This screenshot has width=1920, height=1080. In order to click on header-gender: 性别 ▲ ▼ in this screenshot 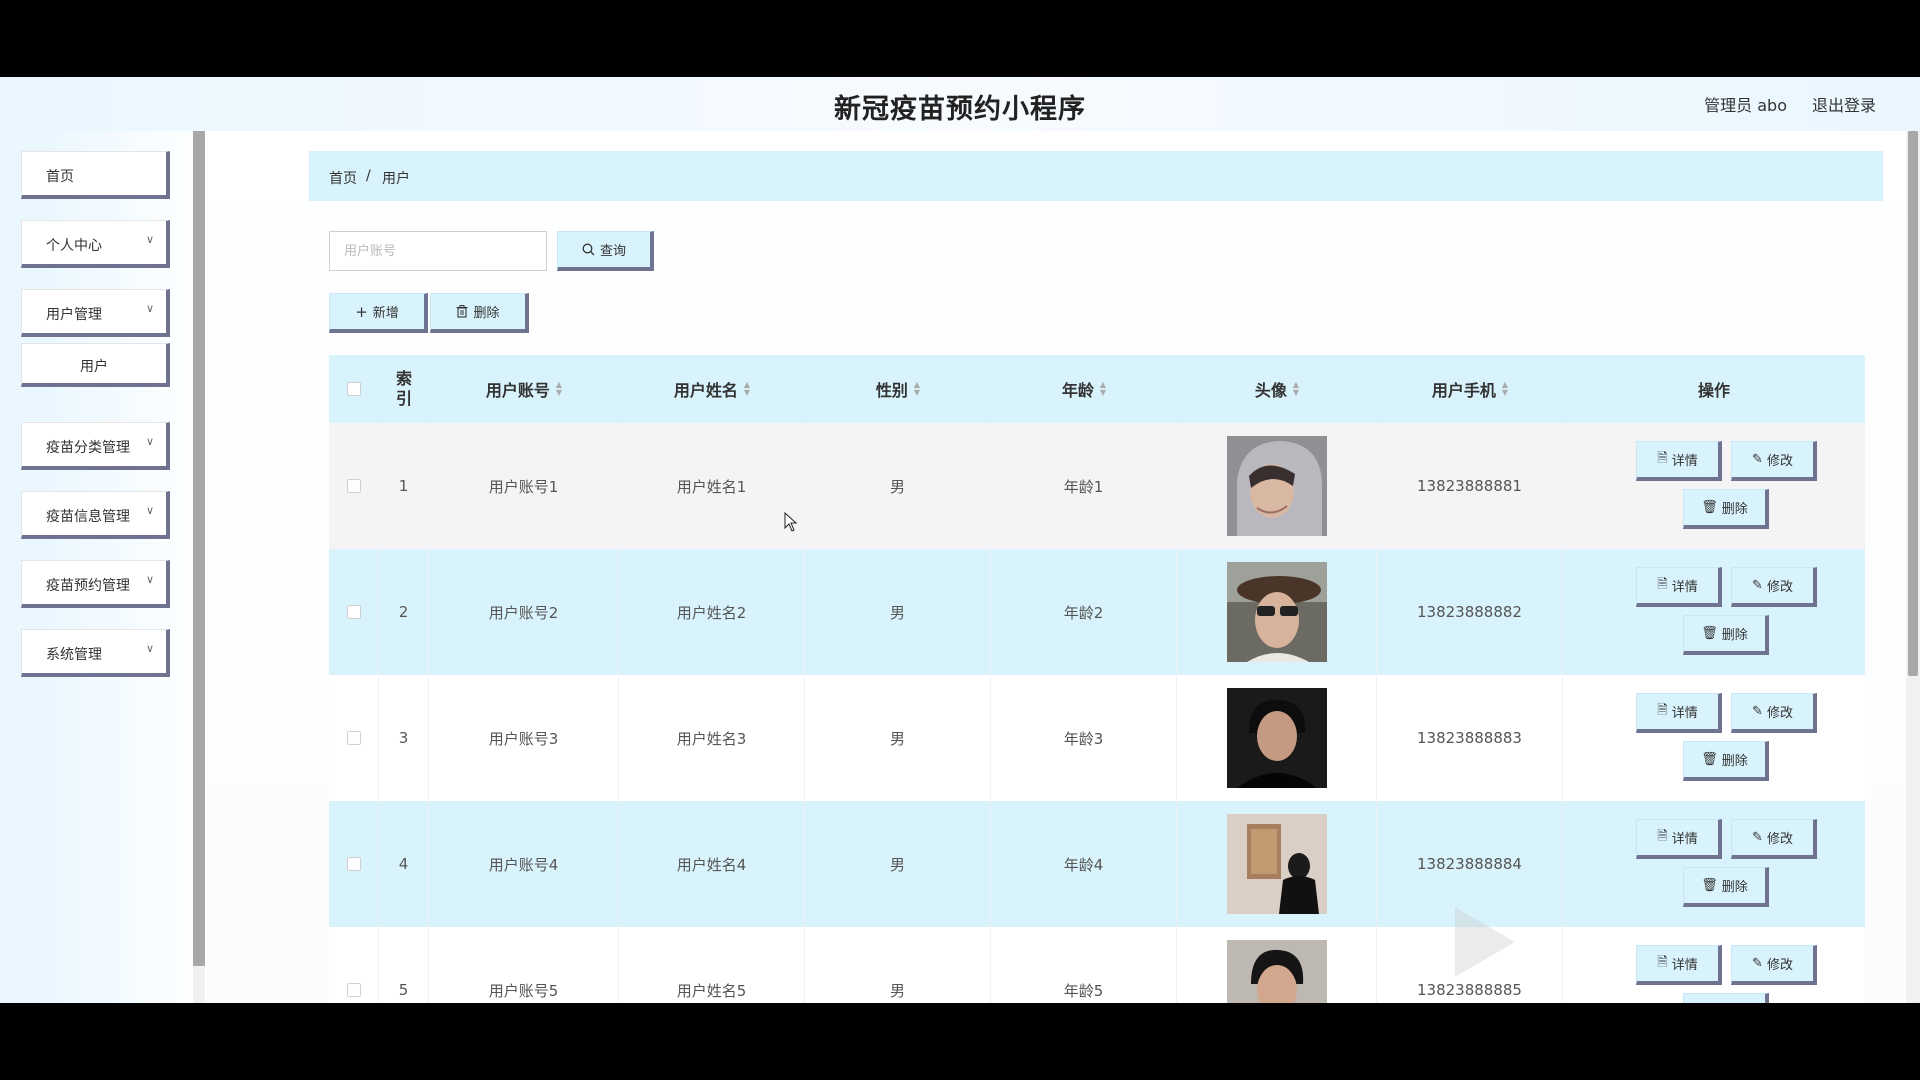, I will do `click(898, 389)`.